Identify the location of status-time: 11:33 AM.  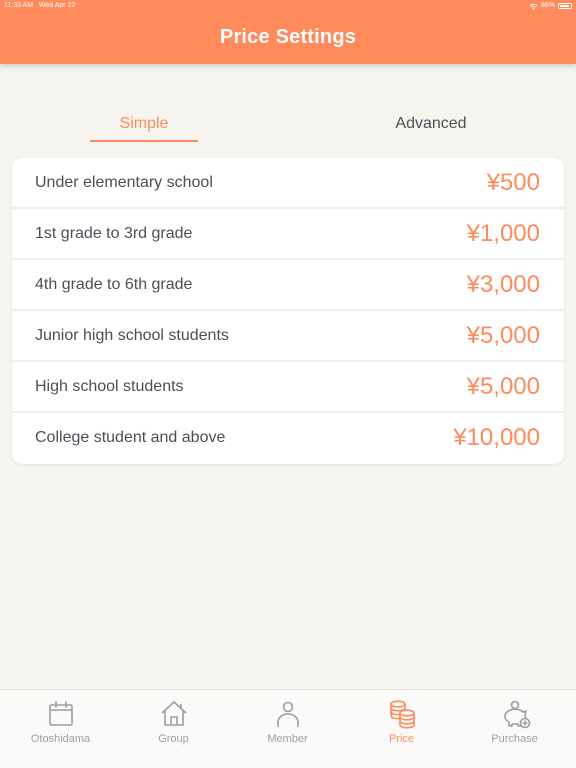
(19, 5).